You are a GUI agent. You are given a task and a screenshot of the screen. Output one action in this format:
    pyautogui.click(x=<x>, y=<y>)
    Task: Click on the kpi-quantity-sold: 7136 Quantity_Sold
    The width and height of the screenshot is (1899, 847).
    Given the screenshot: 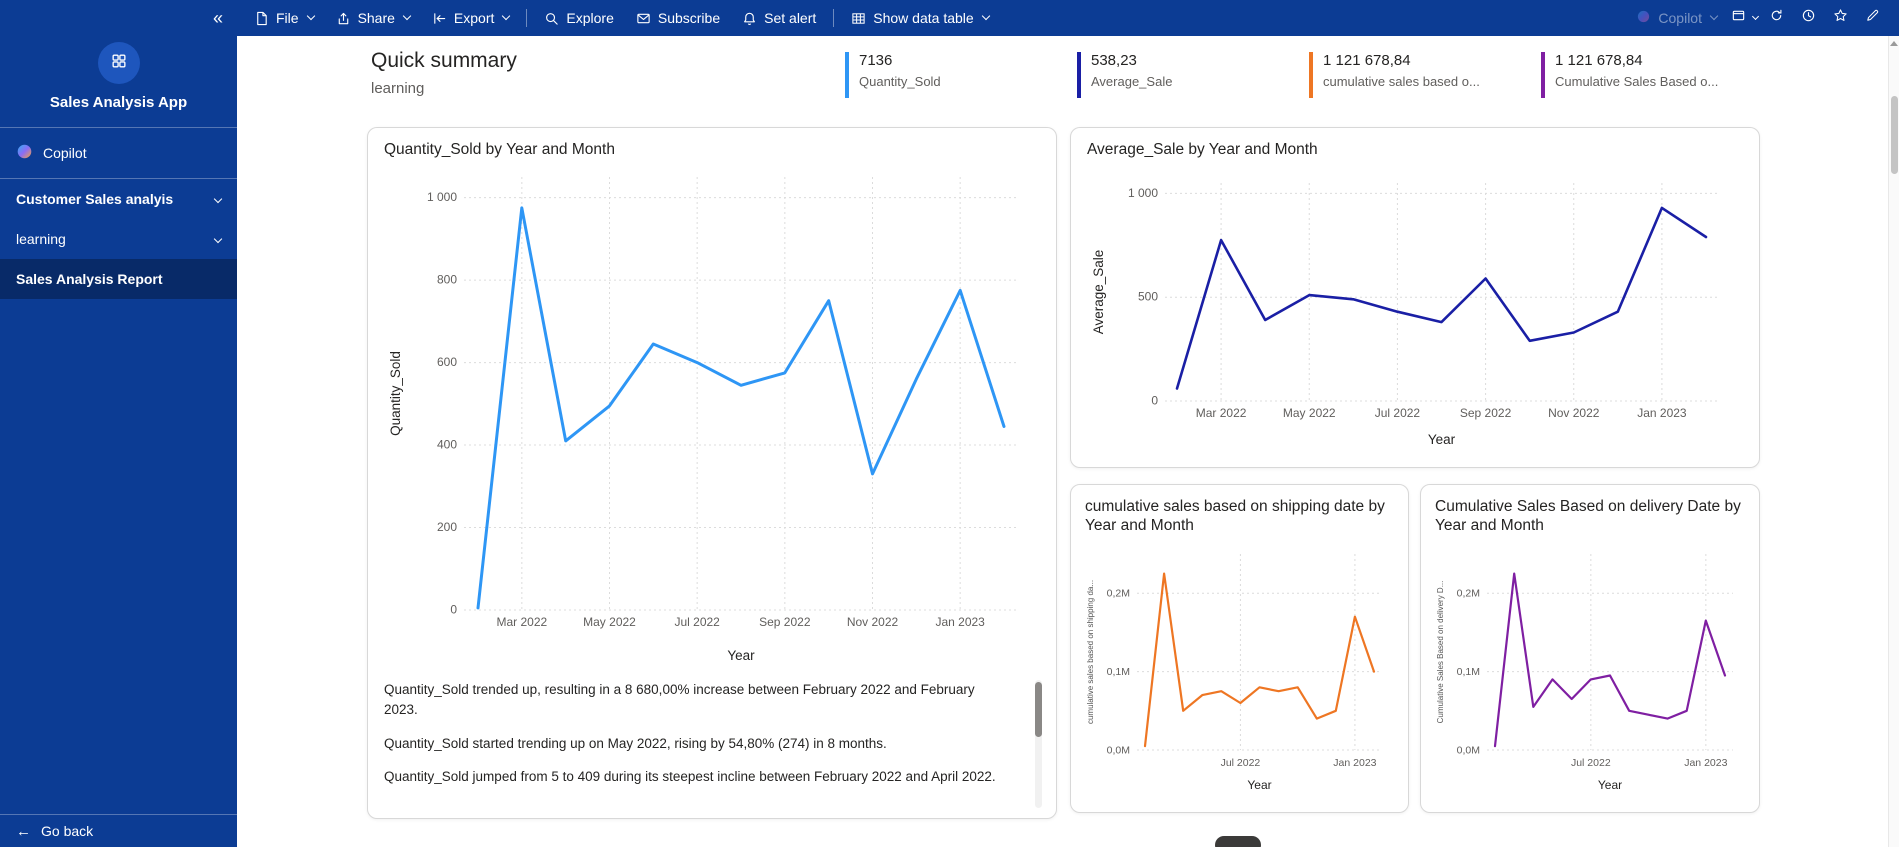 What is the action you would take?
    pyautogui.click(x=961, y=75)
    